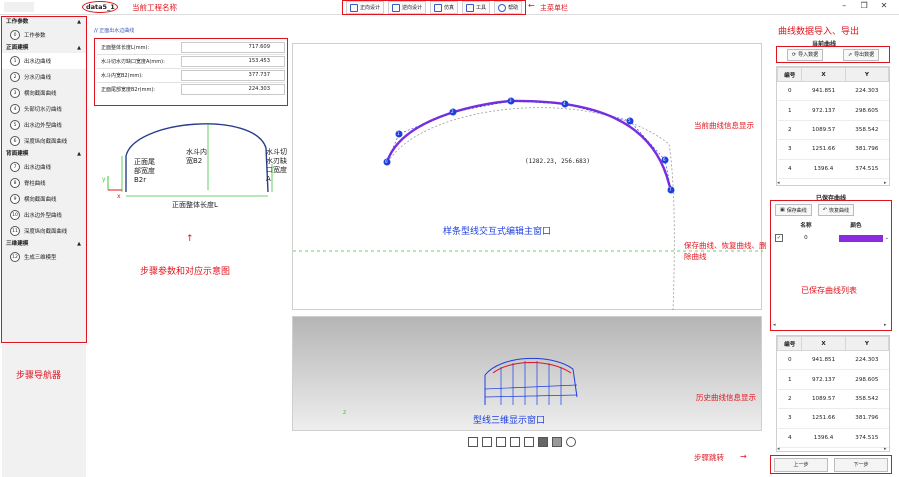 This screenshot has height=477, width=899. Describe the element at coordinates (789, 149) in the screenshot. I see `table-cell: 3` at that location.